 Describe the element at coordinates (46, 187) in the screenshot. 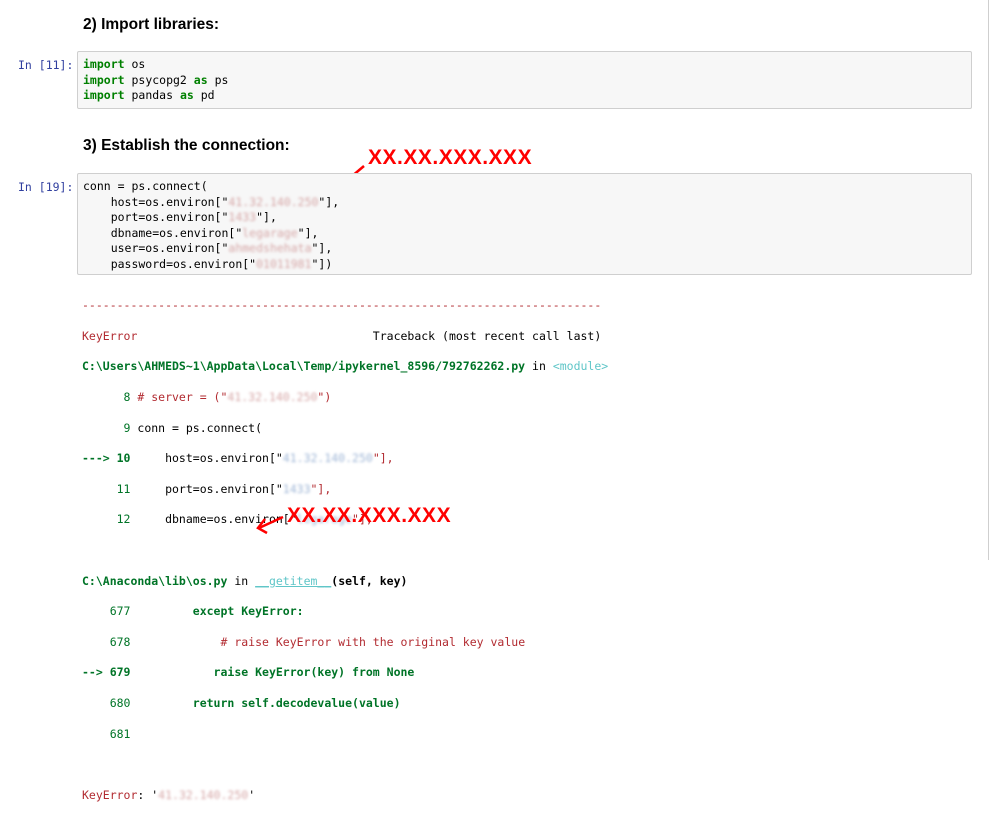

I see `cell-prompt-19: In [19]:` at that location.